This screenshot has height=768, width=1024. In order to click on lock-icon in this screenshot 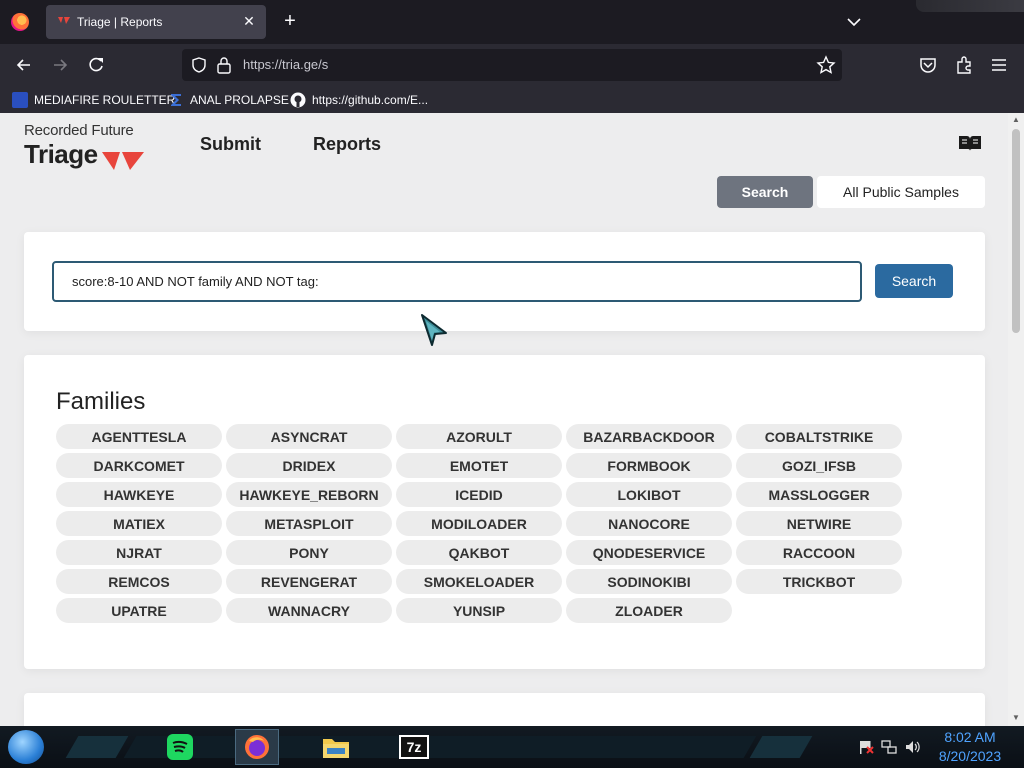, I will do `click(224, 65)`.